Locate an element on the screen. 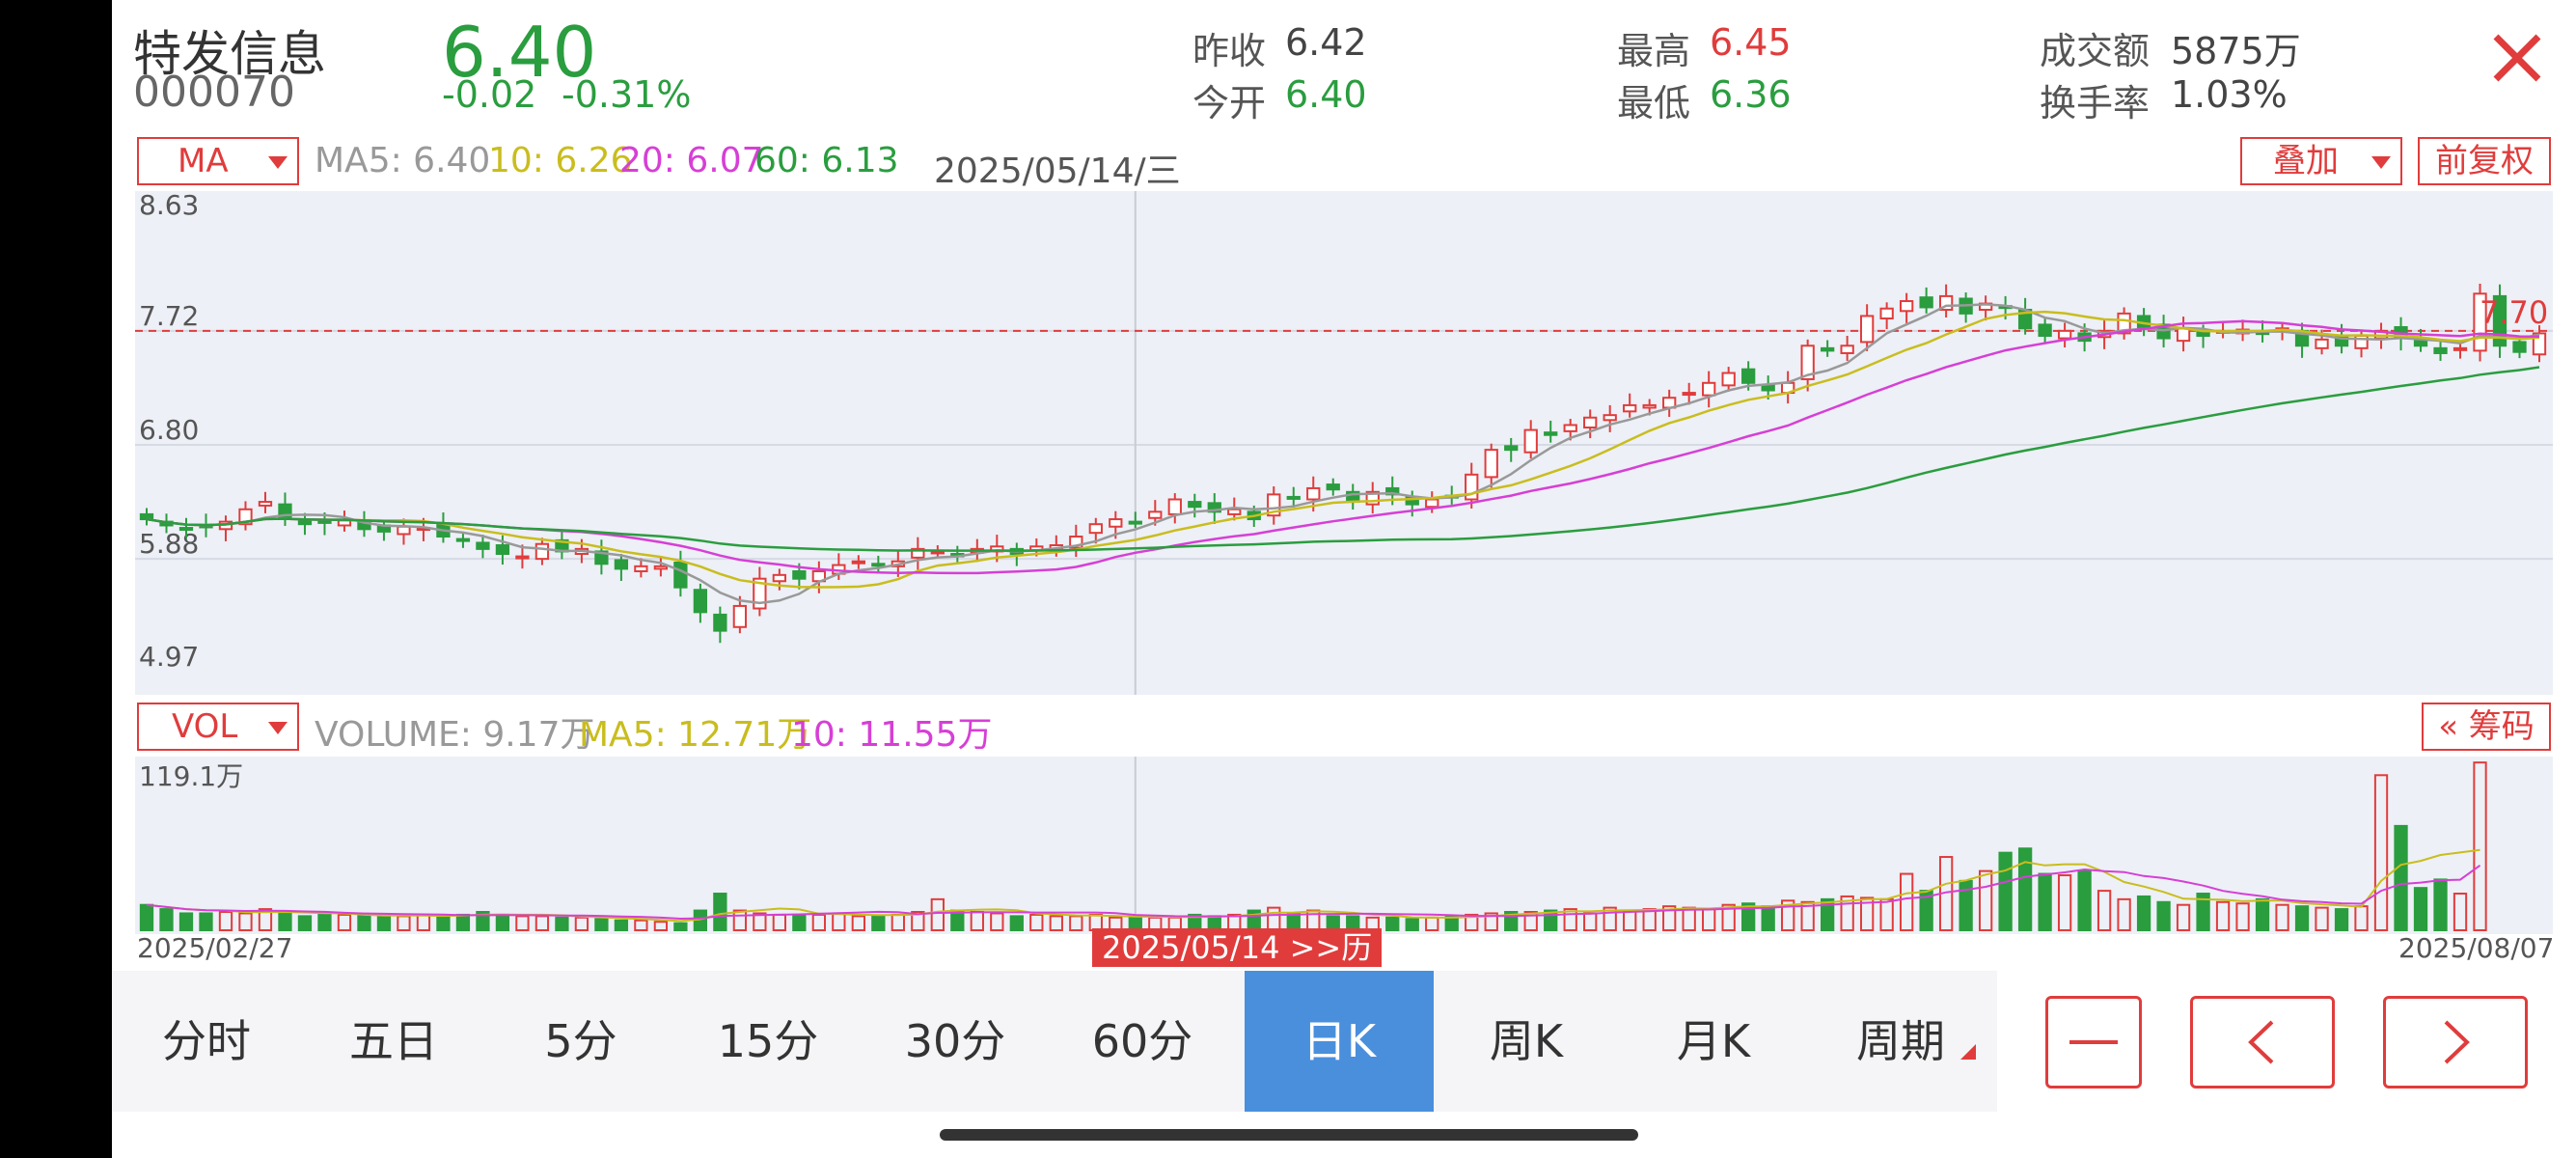  prev-close-label: 昨收 is located at coordinates (1229, 51).